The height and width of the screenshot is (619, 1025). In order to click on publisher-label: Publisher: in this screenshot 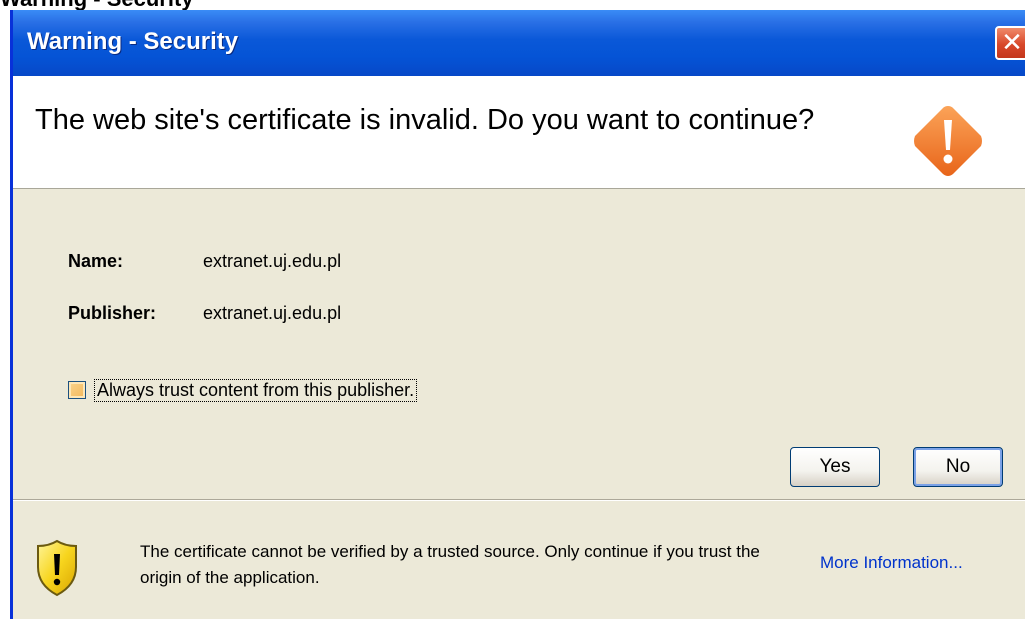, I will do `click(112, 313)`.